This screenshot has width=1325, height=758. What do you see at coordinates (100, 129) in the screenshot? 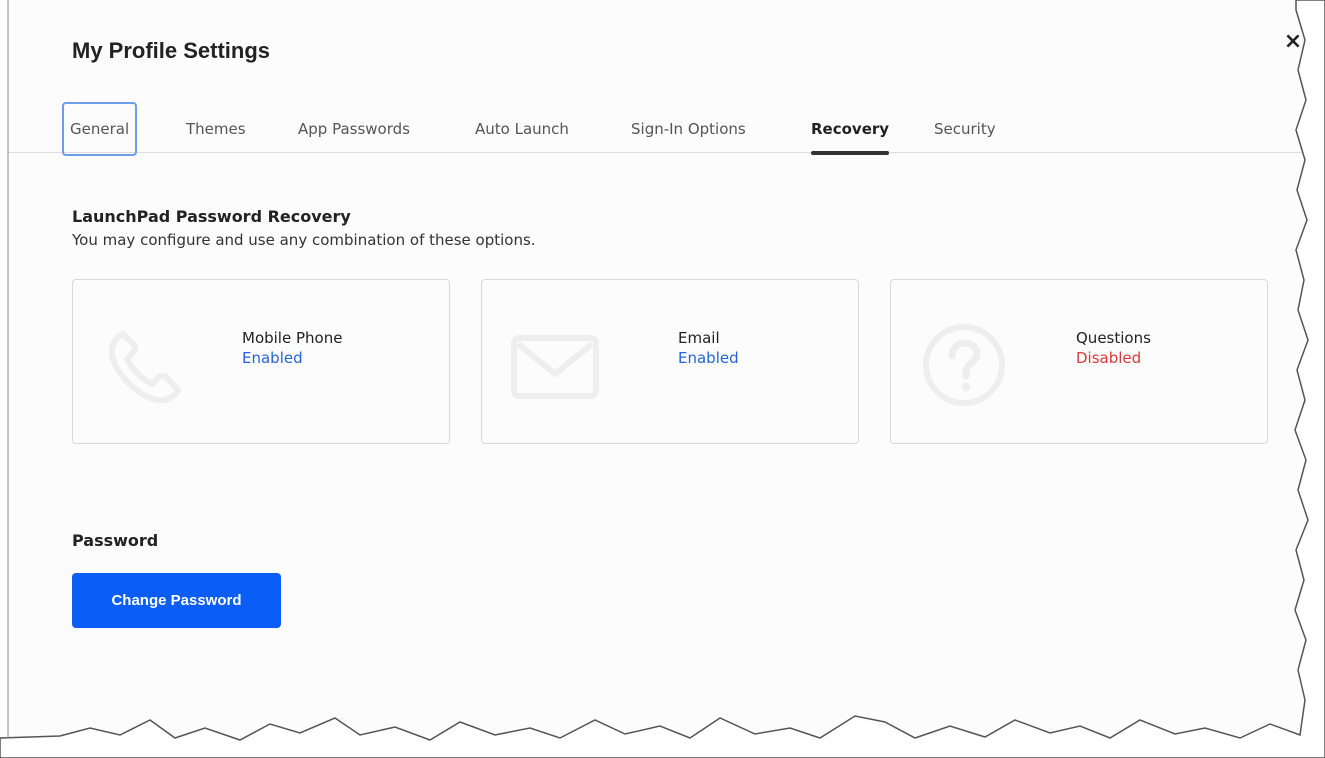
I see `tab-general: General` at bounding box center [100, 129].